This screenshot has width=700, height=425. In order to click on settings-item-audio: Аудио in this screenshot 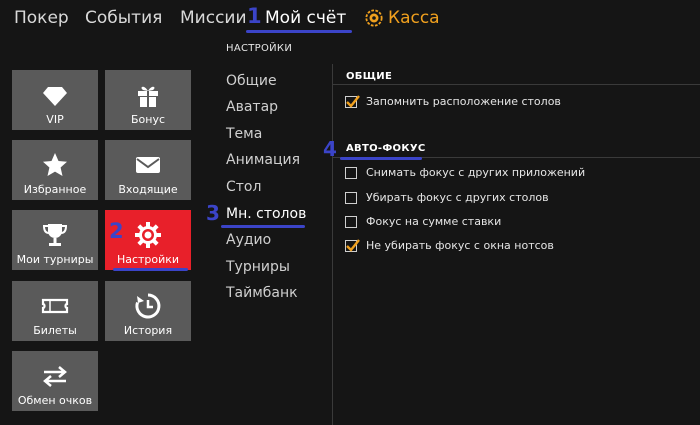, I will do `click(248, 240)`.